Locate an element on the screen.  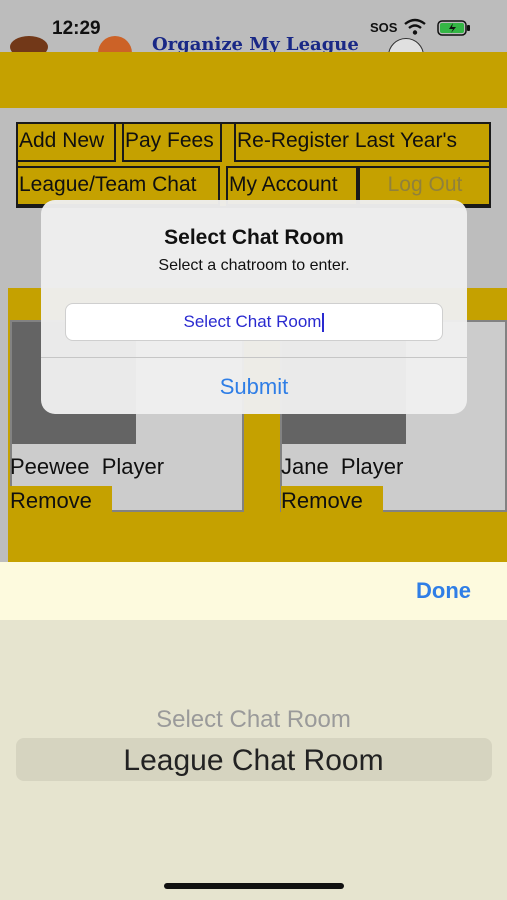
chat-room-field-value: Select Chat Room is located at coordinates (252, 321).